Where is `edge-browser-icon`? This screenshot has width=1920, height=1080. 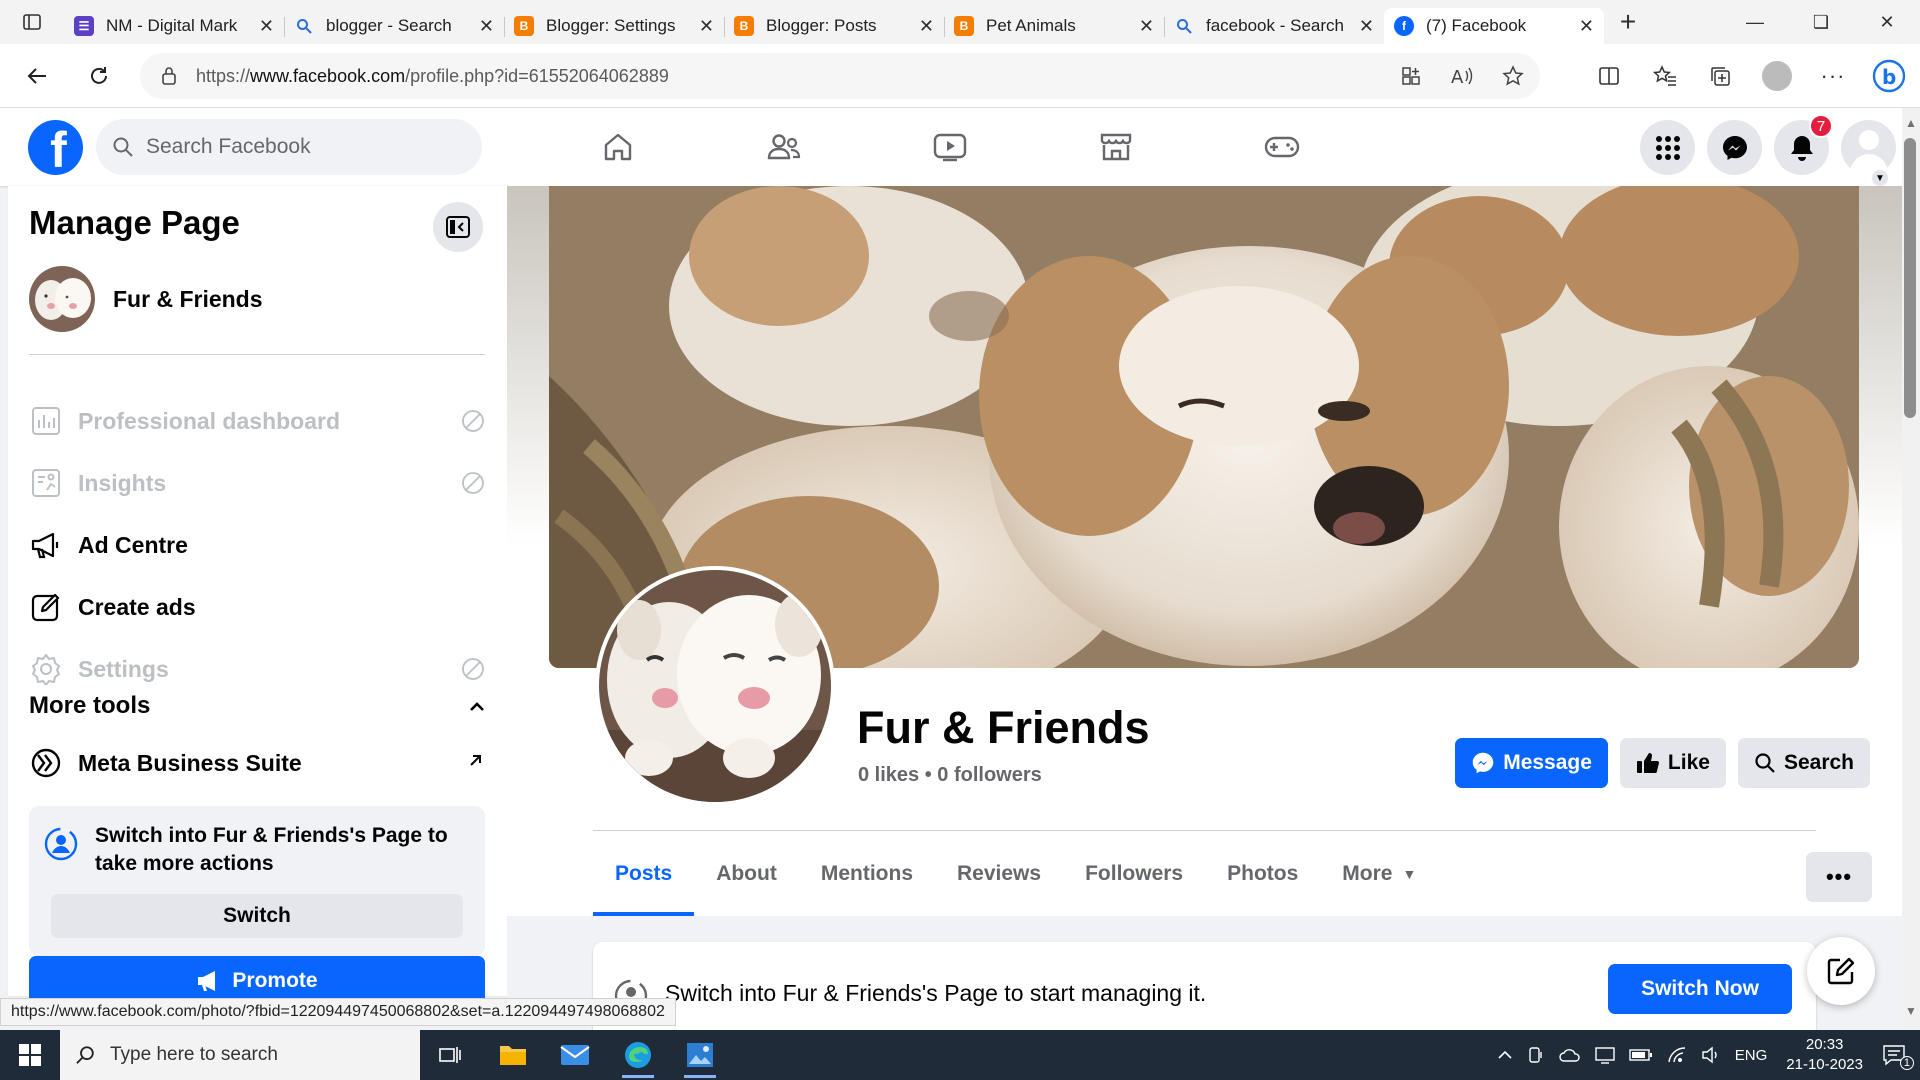 edge-browser-icon is located at coordinates (638, 1055).